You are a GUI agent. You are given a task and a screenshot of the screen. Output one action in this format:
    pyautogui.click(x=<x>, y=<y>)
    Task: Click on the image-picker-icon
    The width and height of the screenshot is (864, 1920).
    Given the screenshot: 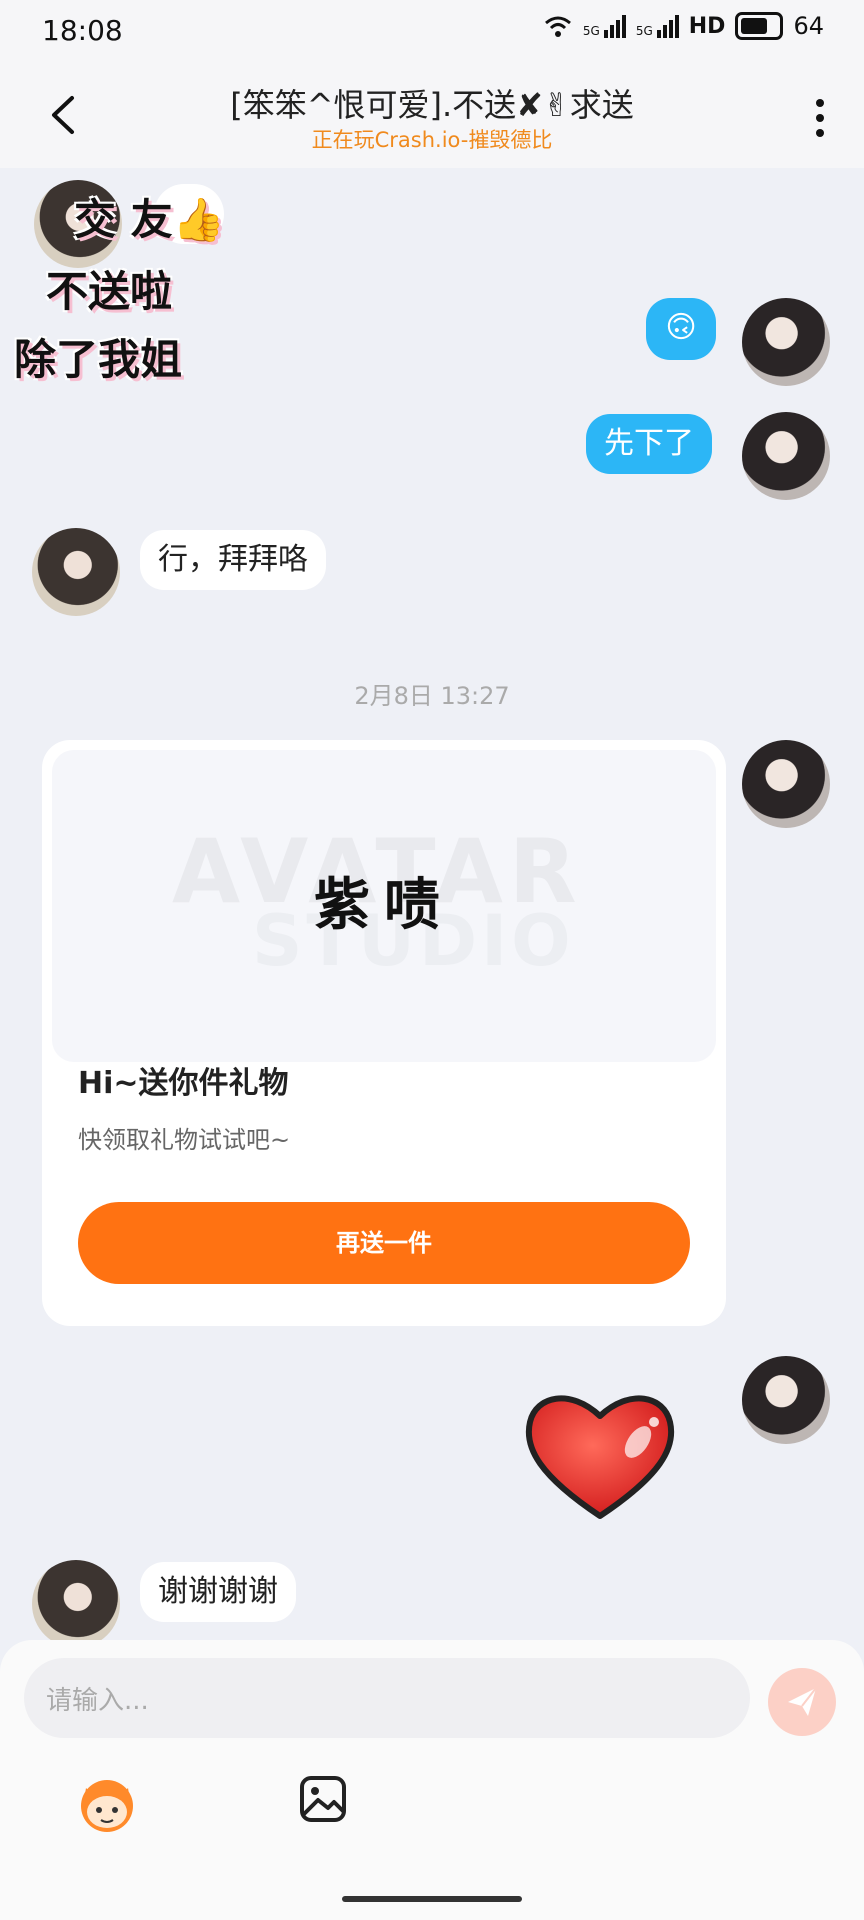 What is the action you would take?
    pyautogui.click(x=323, y=1799)
    